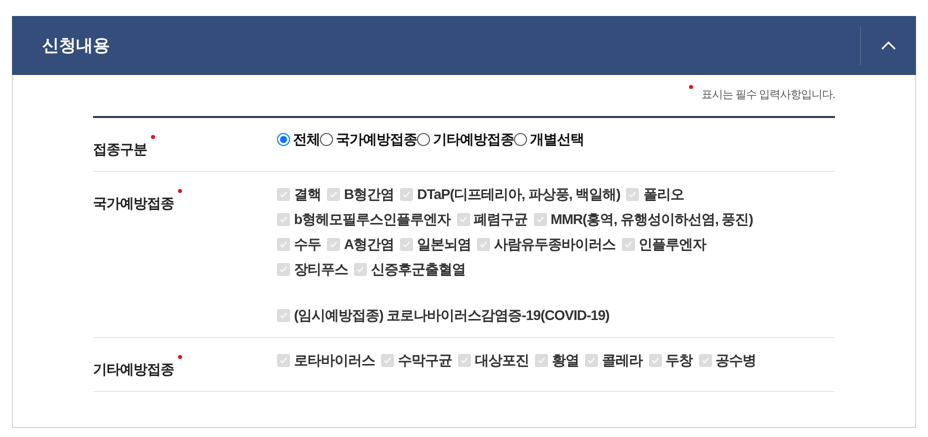 The width and height of the screenshot is (928, 437). What do you see at coordinates (306, 139) in the screenshot?
I see `radio-label: 전체` at bounding box center [306, 139].